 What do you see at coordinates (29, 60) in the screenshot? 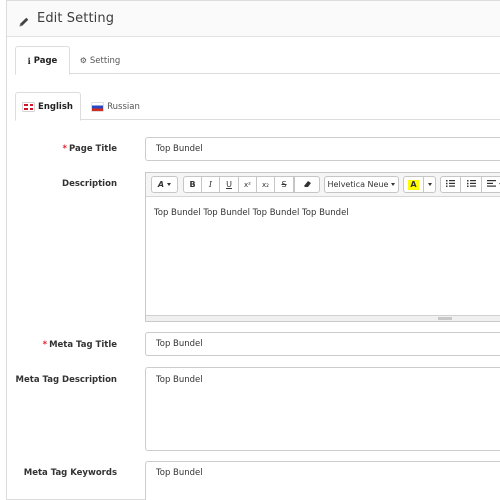
I see `info-icon: i` at bounding box center [29, 60].